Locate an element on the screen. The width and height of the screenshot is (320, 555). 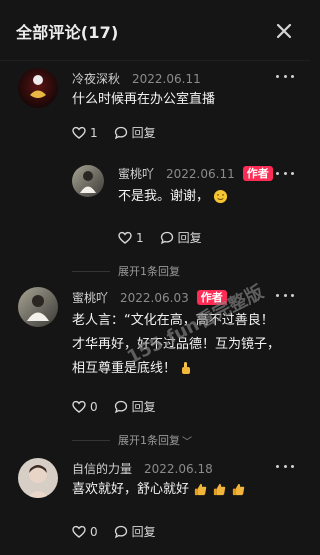
comment-actions: 1 回复 is located at coordinates (114, 132).